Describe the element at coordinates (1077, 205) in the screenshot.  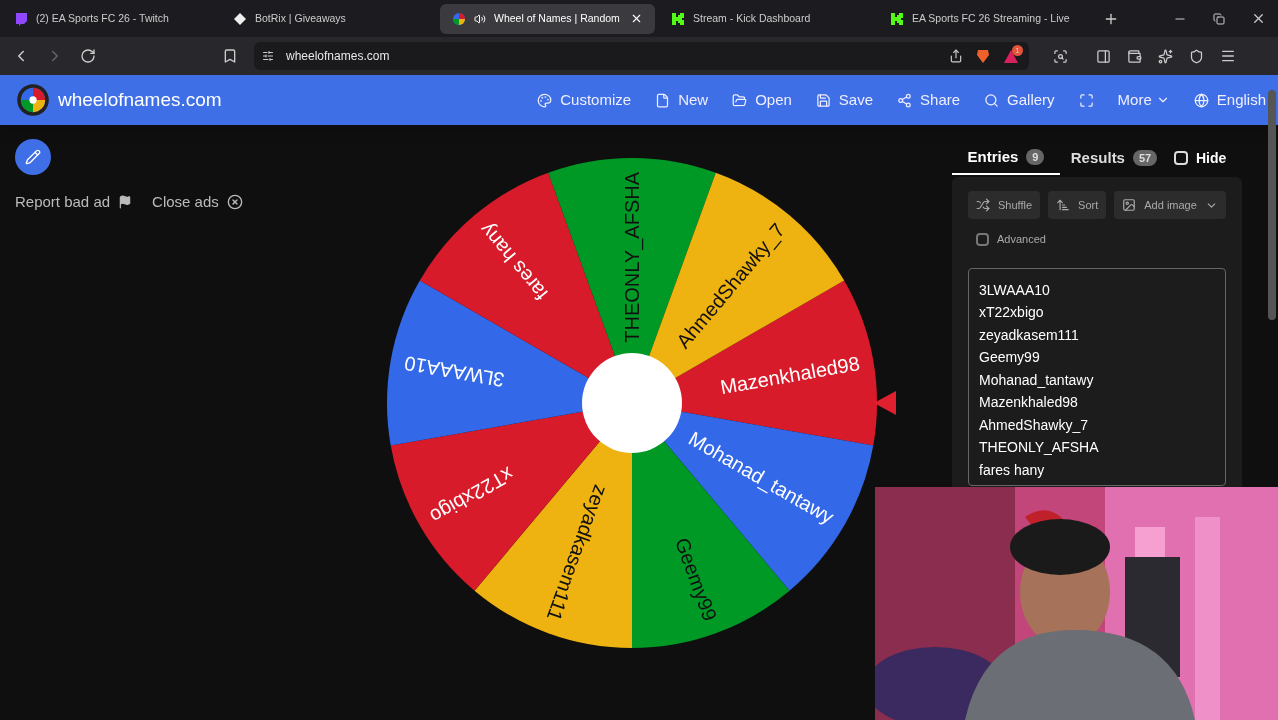
I see `tool-button: Sort` at that location.